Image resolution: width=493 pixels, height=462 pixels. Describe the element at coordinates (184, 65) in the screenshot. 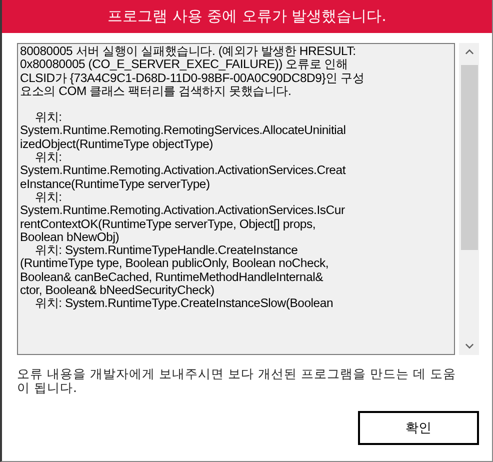

I see `error-detail-line: 0x80080005 (CO_E_SERVER_EXEC_FAILURE)) 오류로 인해` at that location.